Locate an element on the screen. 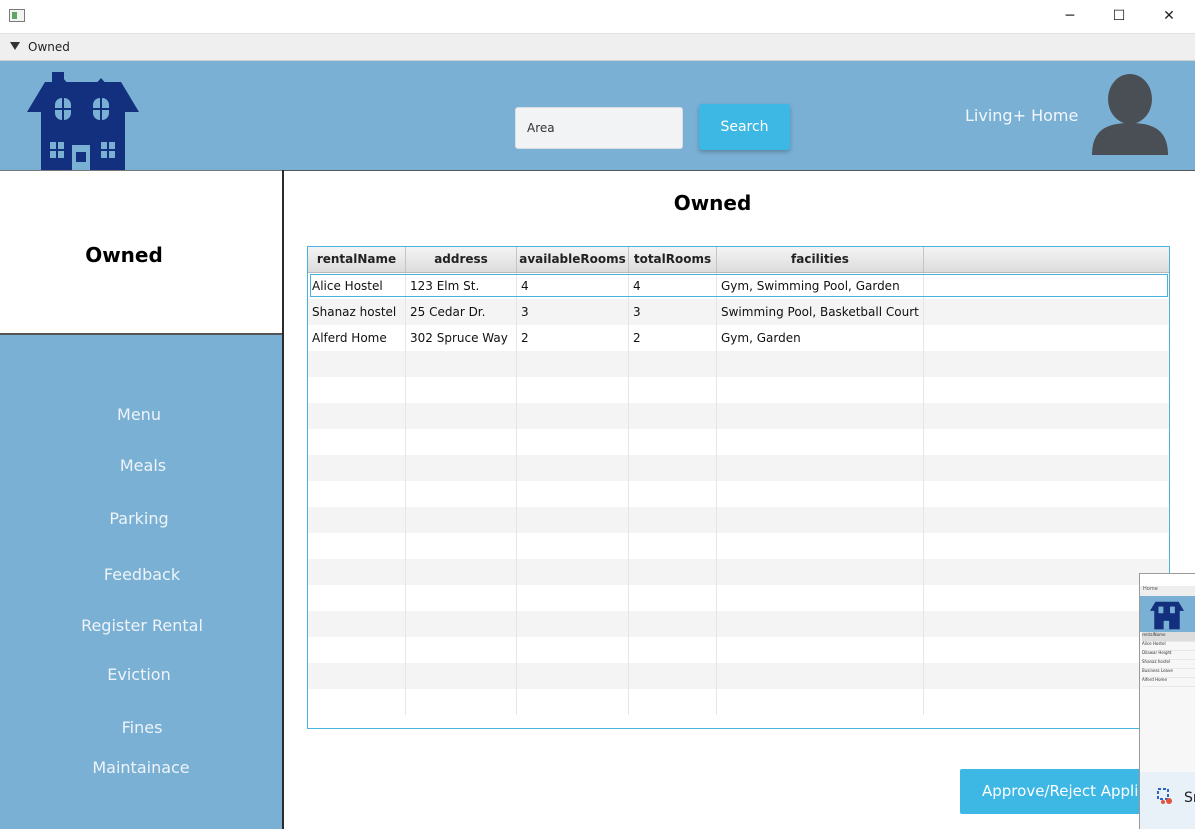 The width and height of the screenshot is (1195, 829). page-title: Owned is located at coordinates (712, 203).